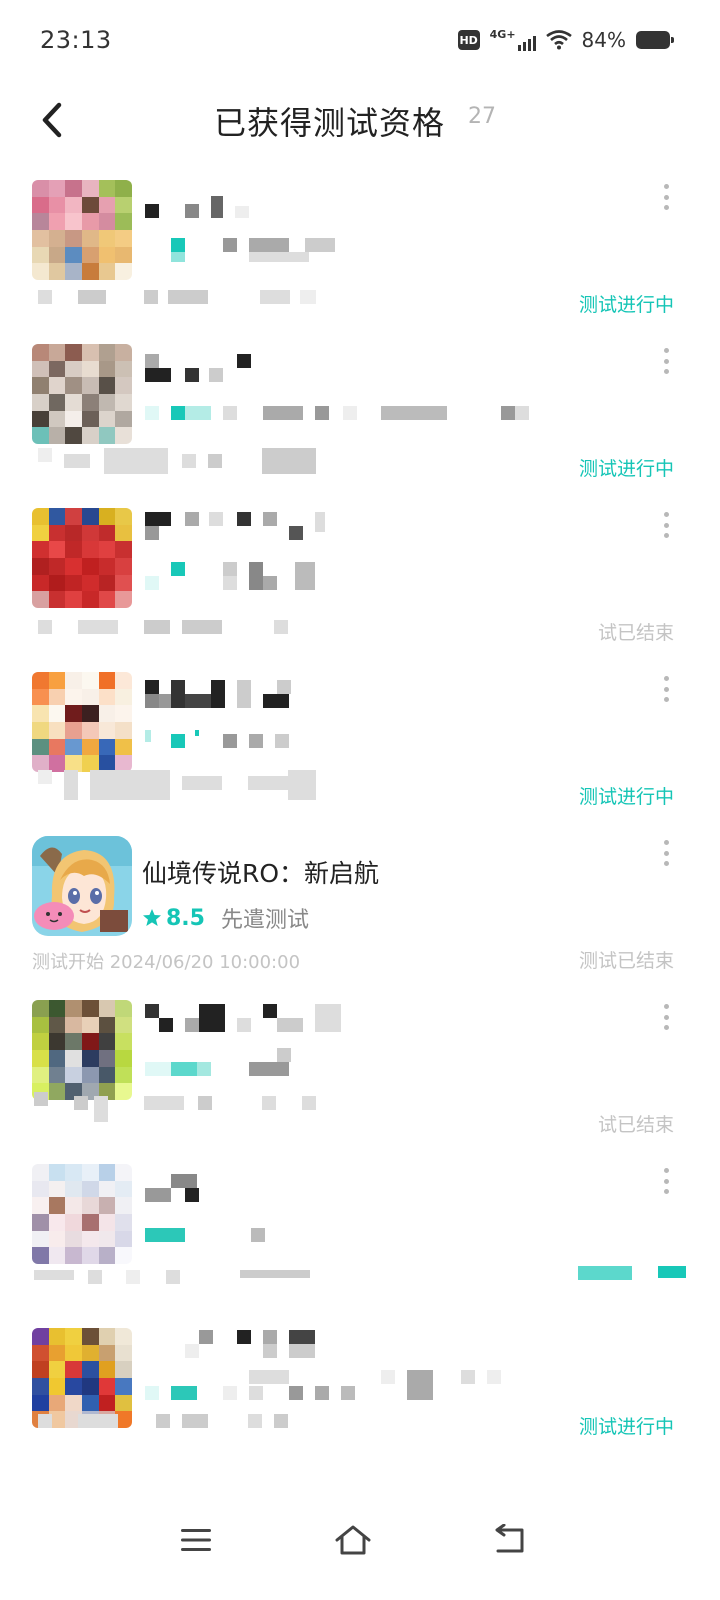 This screenshot has height=1600, width=720. I want to click on page-title: 已获得测试资格, so click(330, 123).